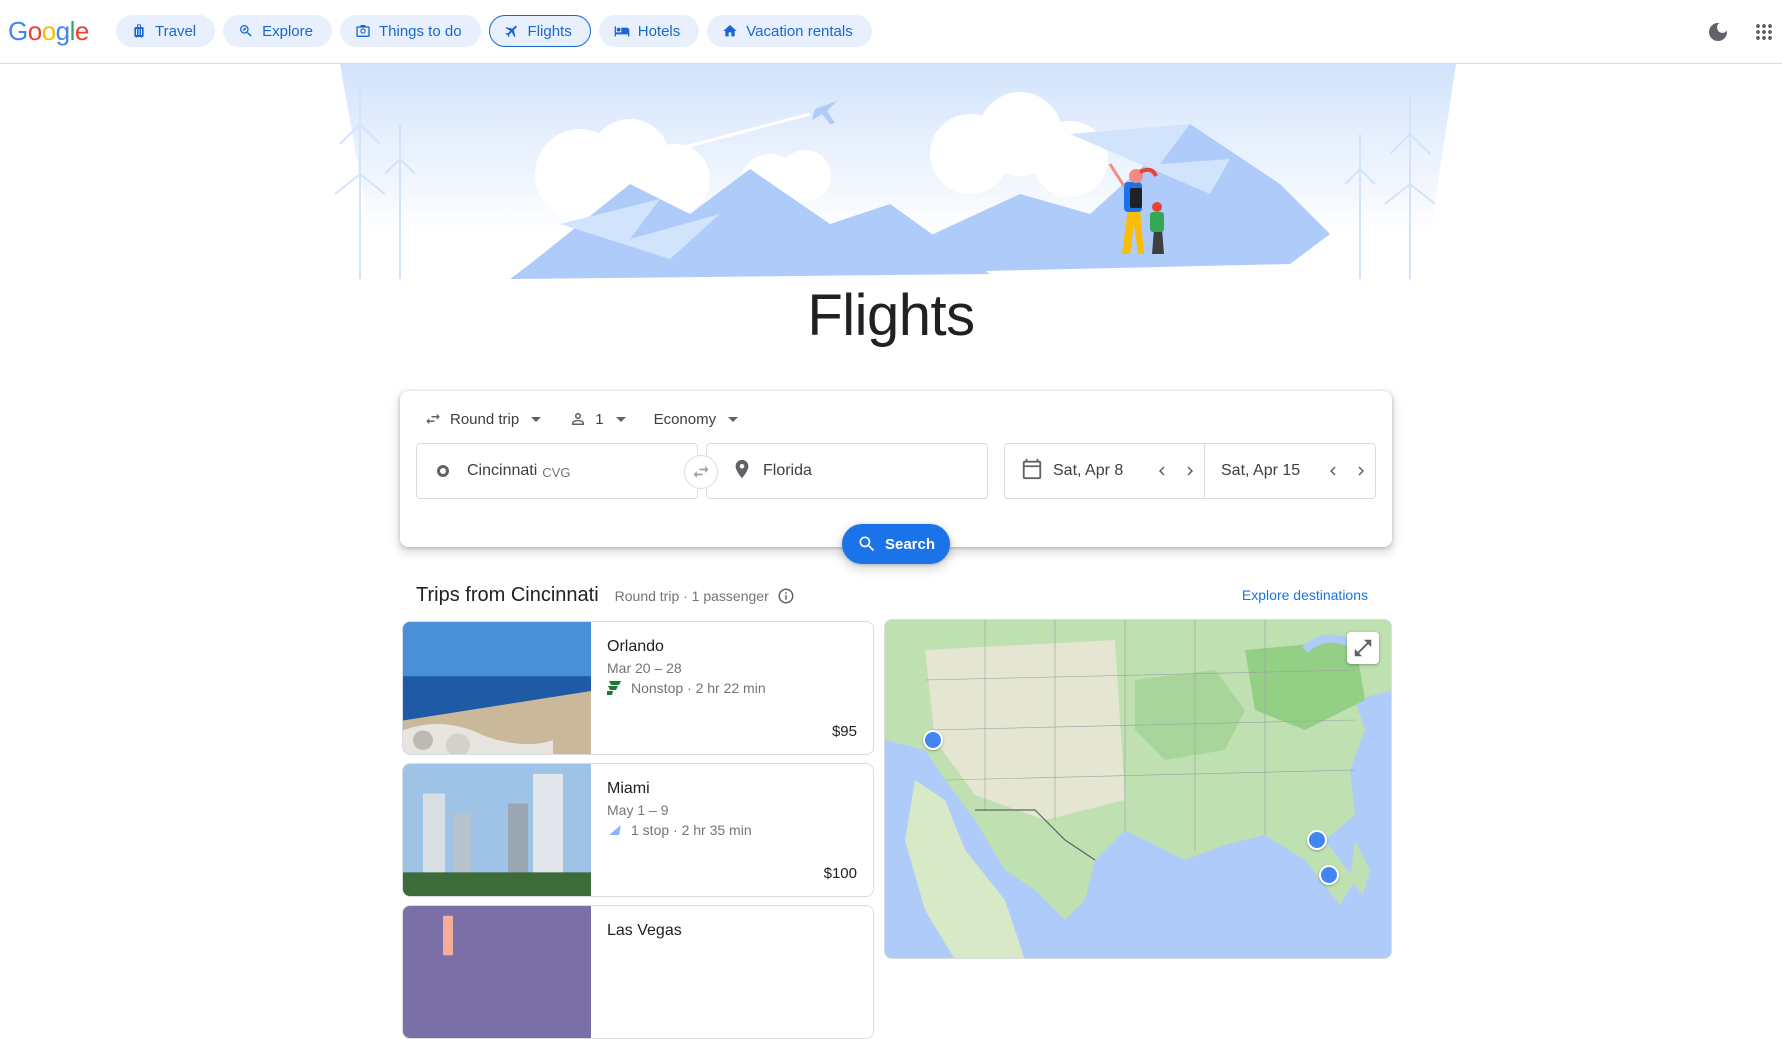 This screenshot has height=1039, width=1782. Describe the element at coordinates (287, 31) in the screenshot. I see `nav-chip-label: Explore` at that location.